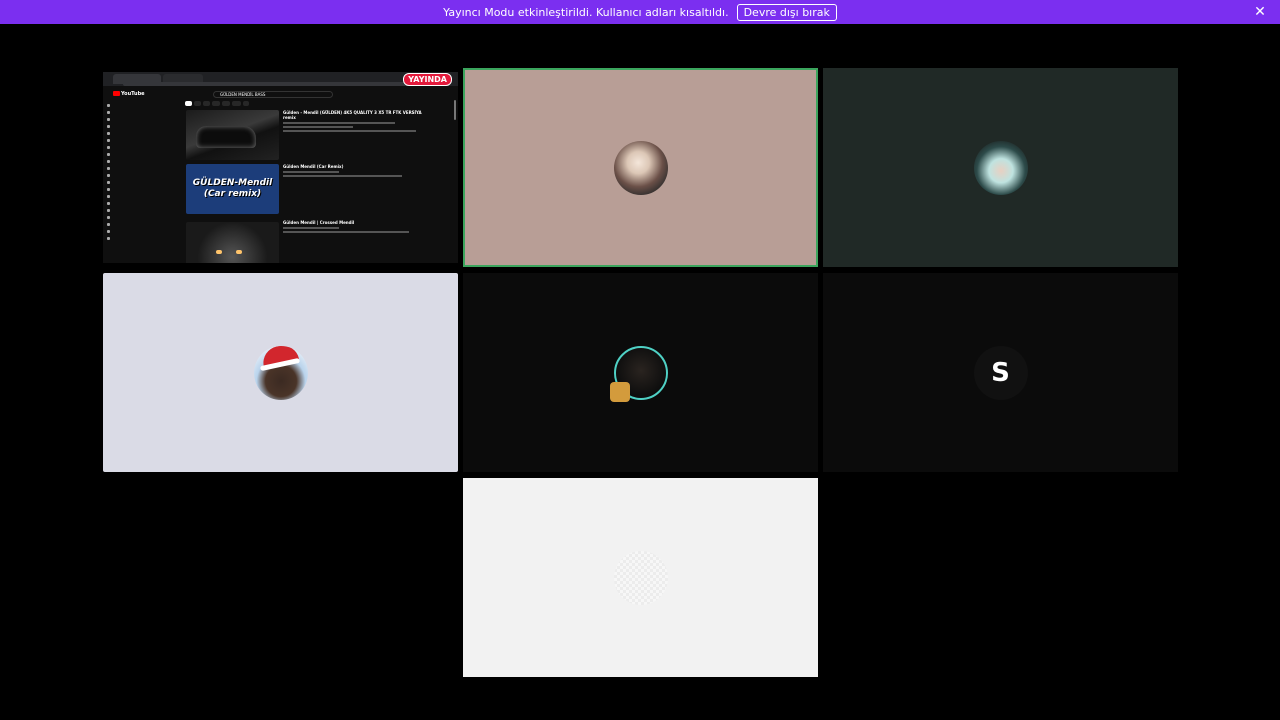 Image resolution: width=1280 pixels, height=720 pixels. Describe the element at coordinates (319, 222) in the screenshot. I see `video-title: Gülden Mendil | Crossed Mendil` at that location.